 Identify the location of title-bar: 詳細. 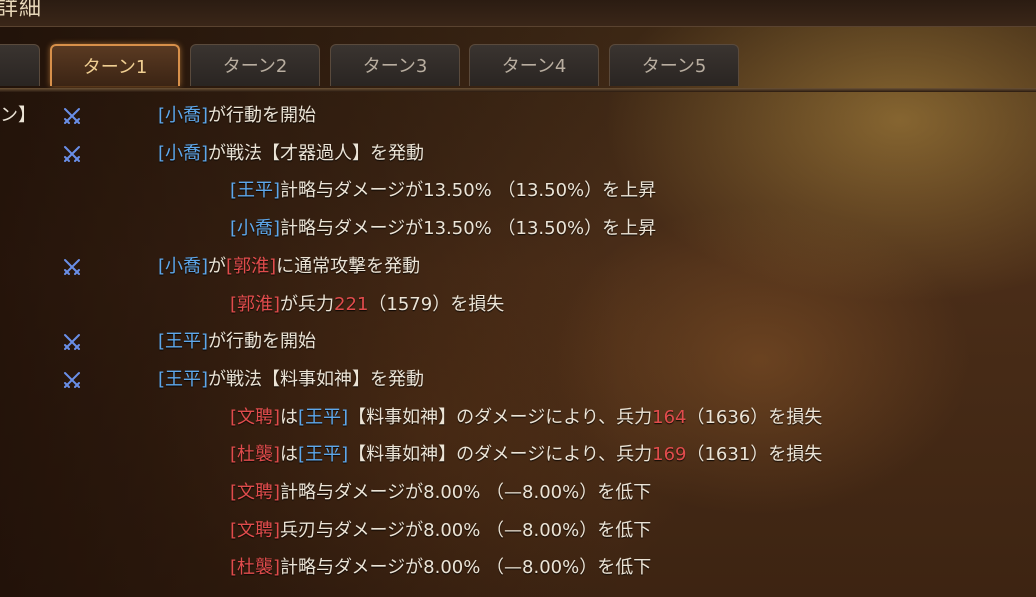
(518, 13).